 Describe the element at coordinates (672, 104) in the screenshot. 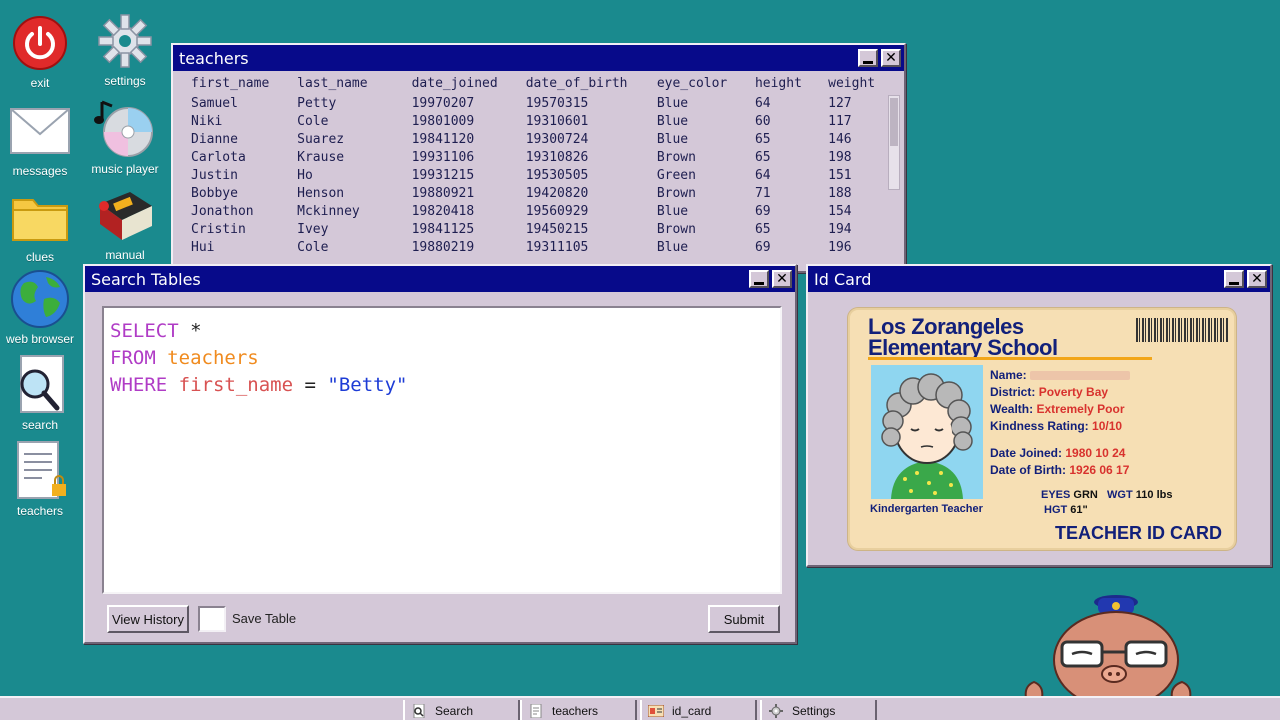

I see `table-cell: Blue` at that location.